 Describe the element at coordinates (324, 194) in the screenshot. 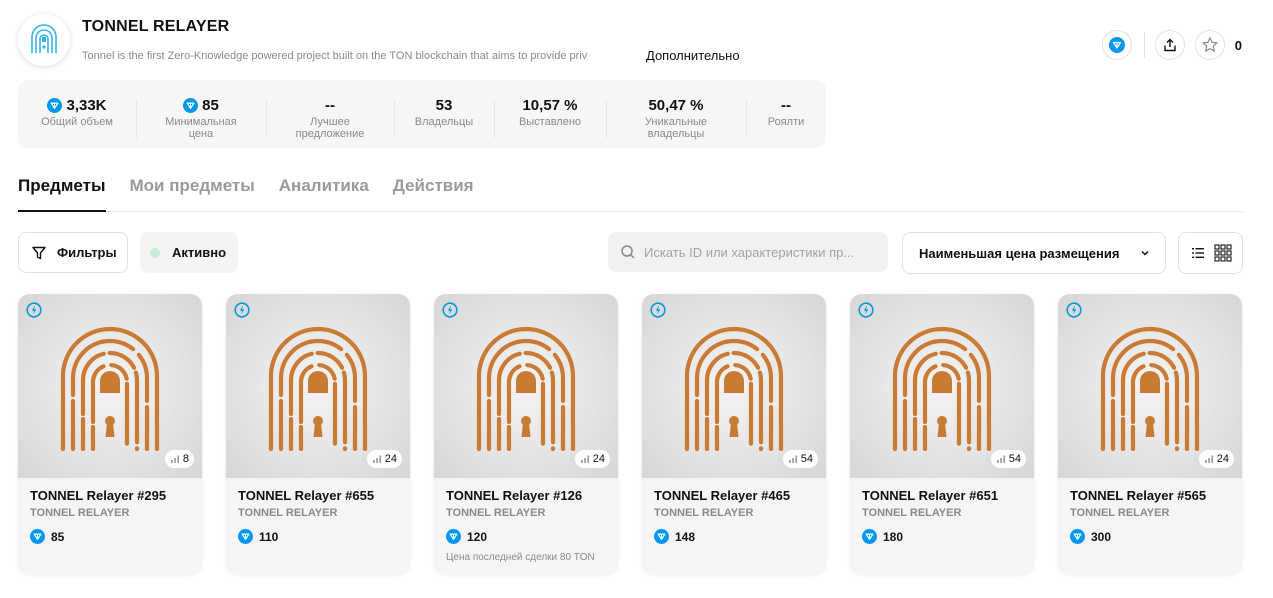

I see `tab-analytics: Аналитика` at that location.